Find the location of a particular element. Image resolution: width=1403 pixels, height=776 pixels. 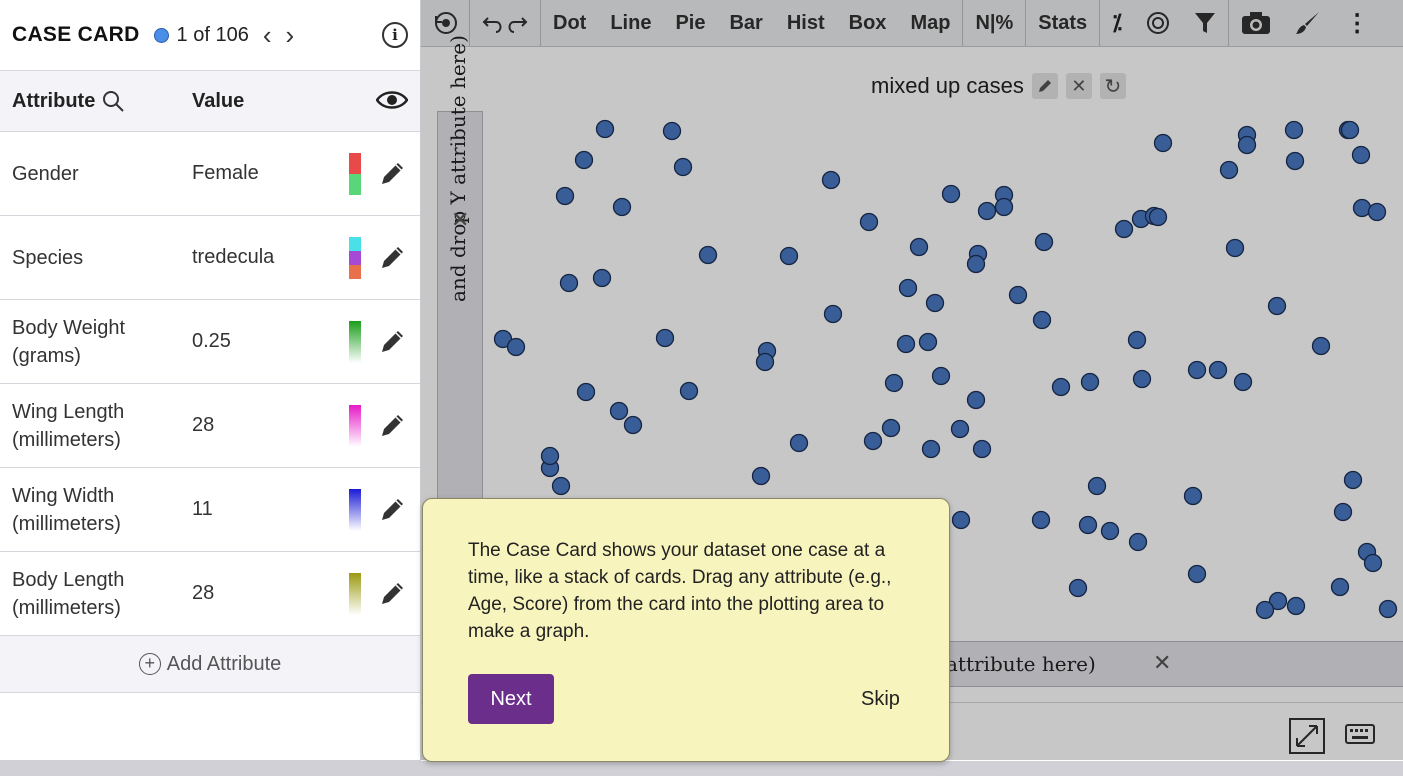

skip-button: Skip is located at coordinates (880, 699).